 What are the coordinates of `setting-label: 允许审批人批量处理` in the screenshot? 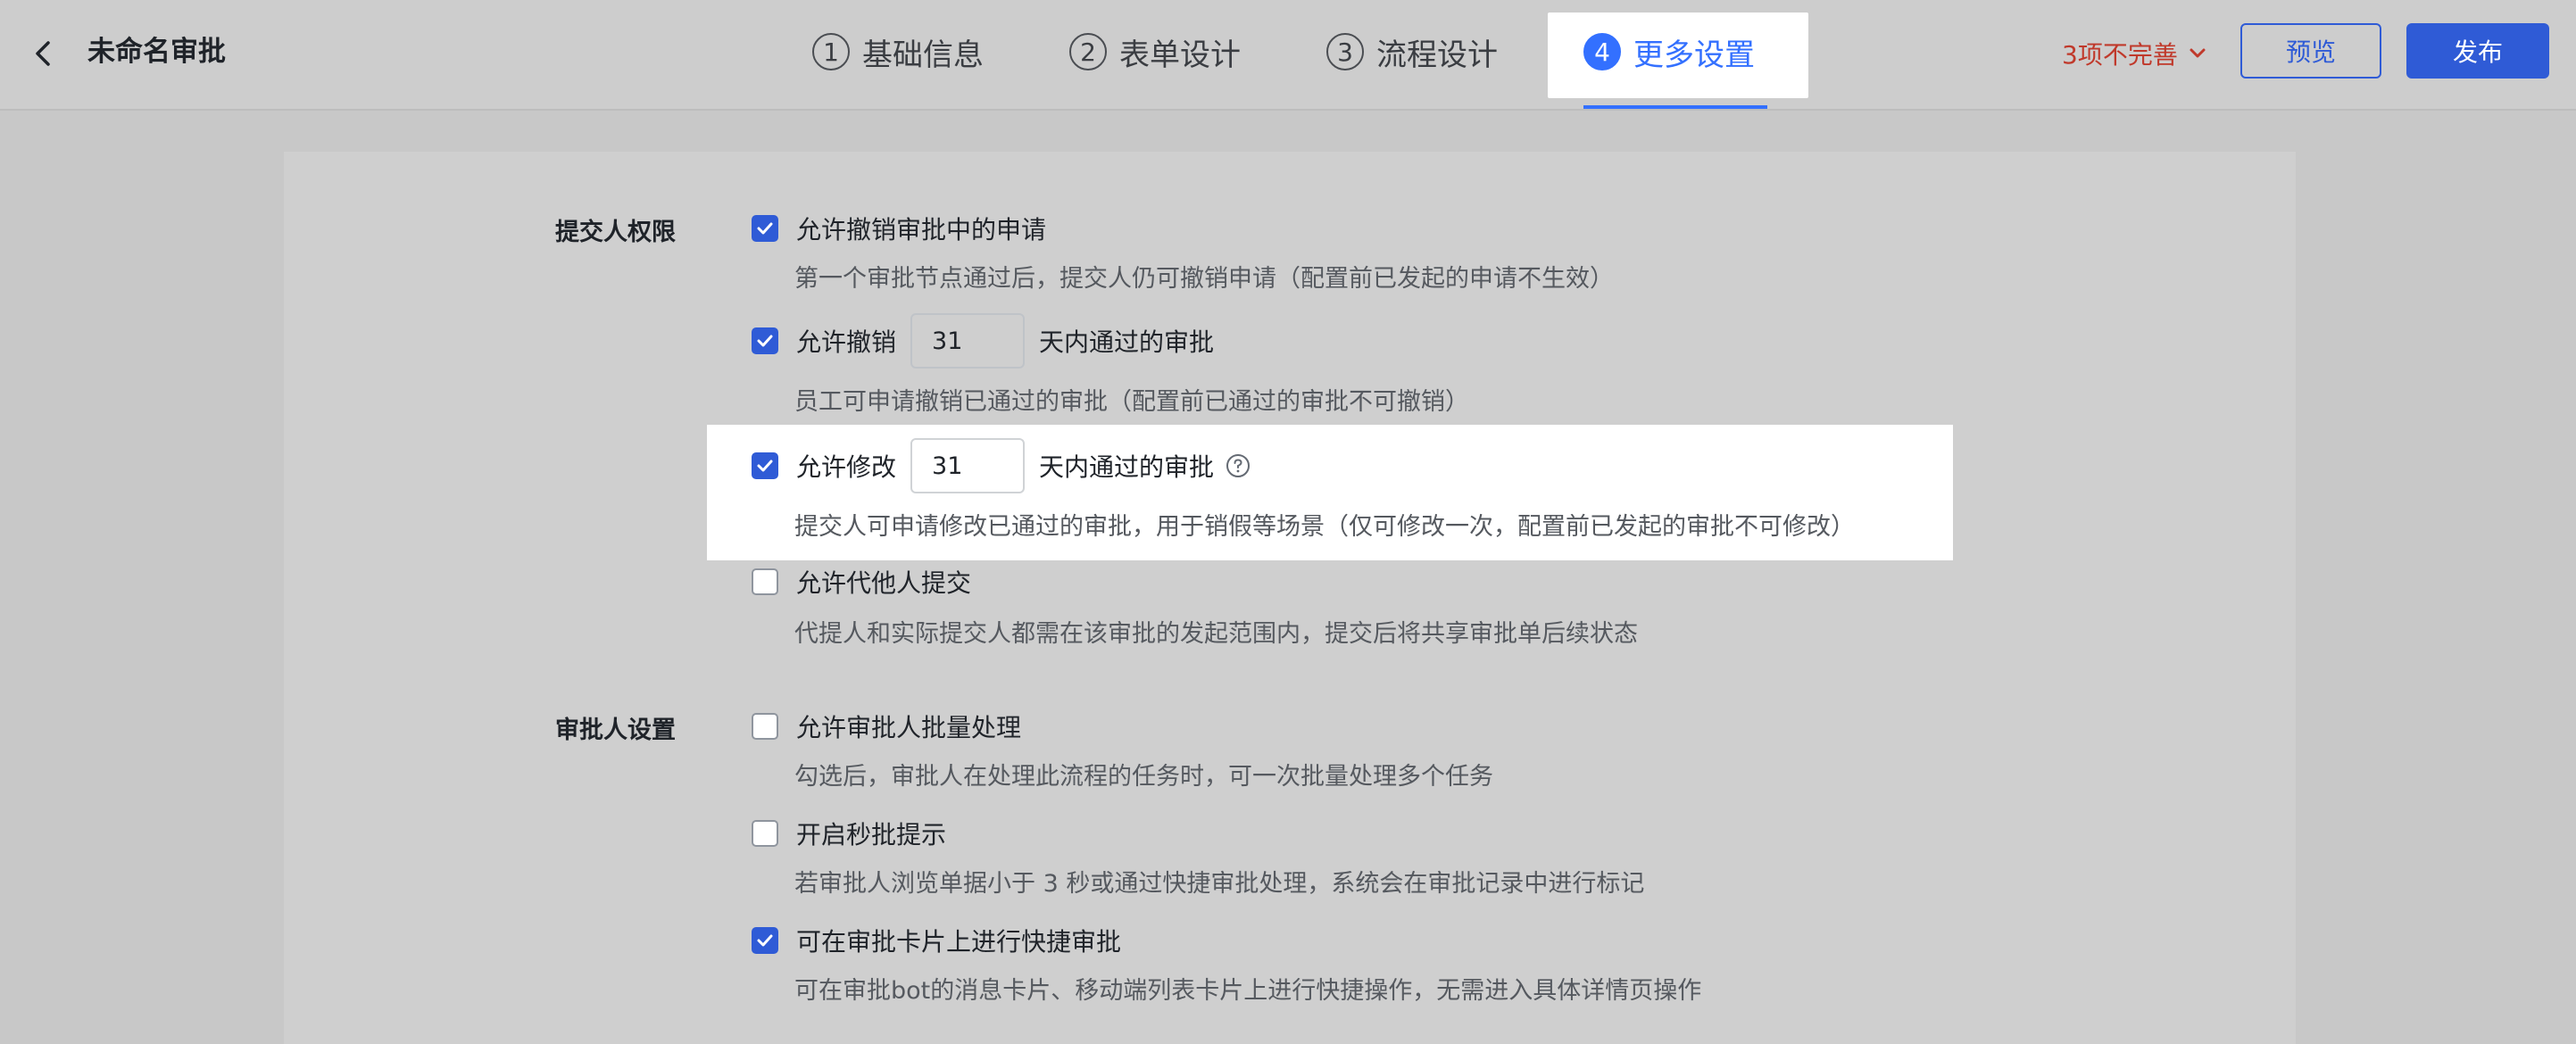 It's located at (909, 727).